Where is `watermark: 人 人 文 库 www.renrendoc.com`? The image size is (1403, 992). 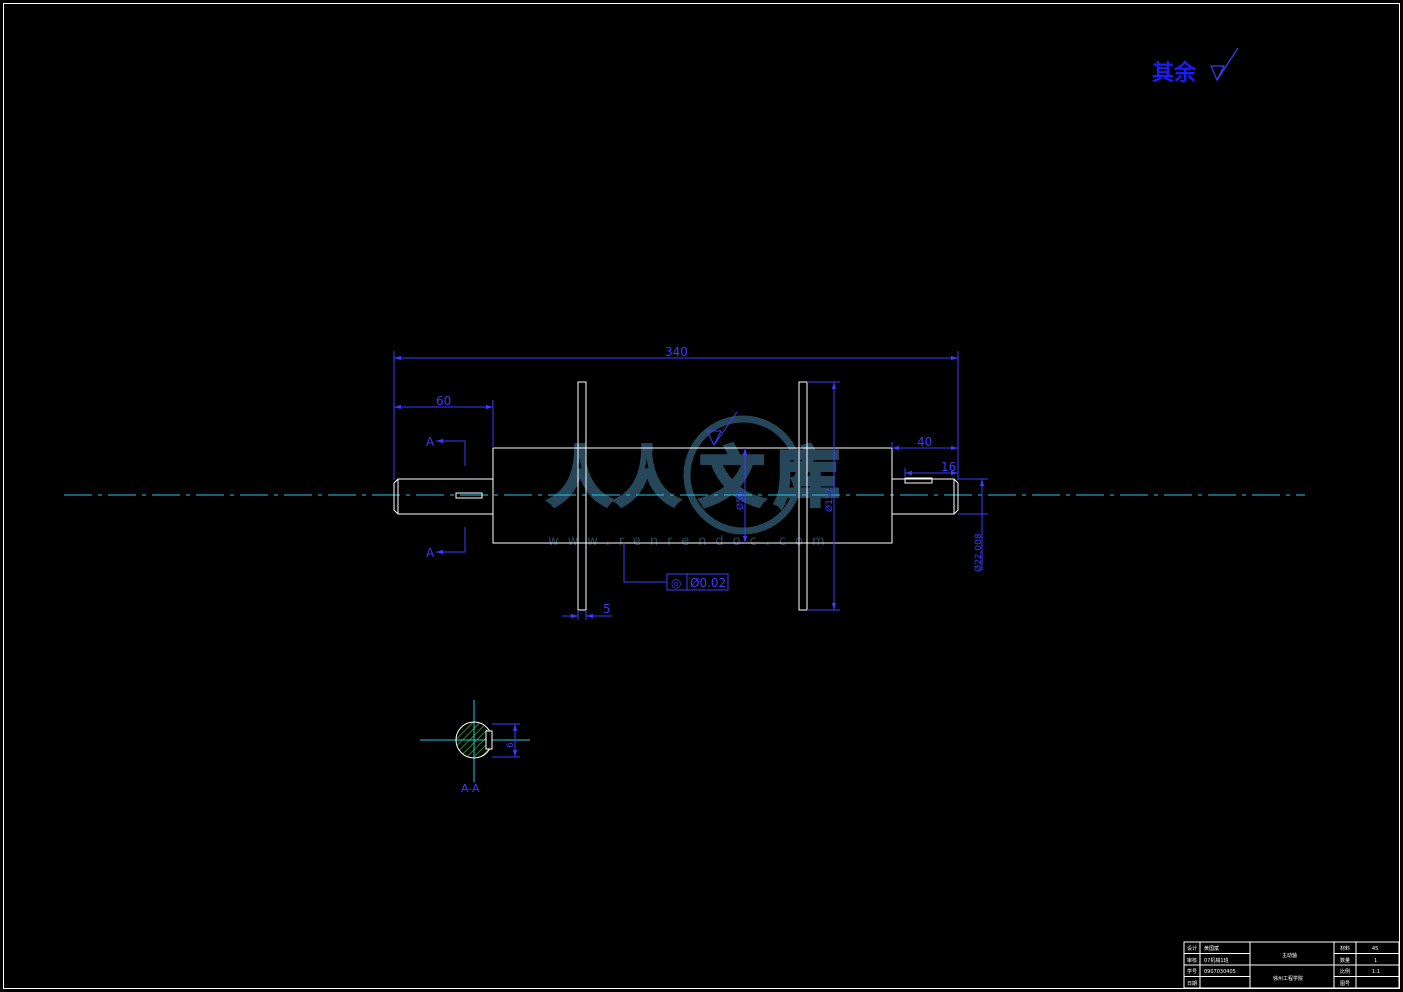
watermark: 人 人 文 库 www.renrendoc.com is located at coordinates (693, 482).